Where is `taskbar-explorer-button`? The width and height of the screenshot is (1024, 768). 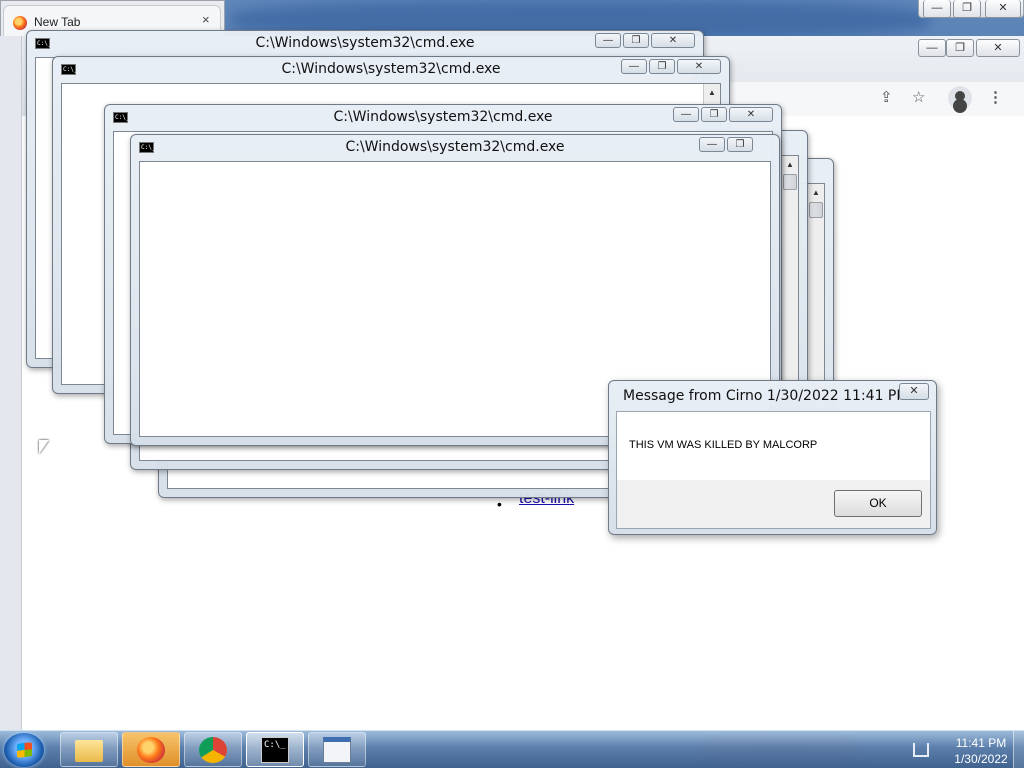
taskbar-explorer-button is located at coordinates (89, 749).